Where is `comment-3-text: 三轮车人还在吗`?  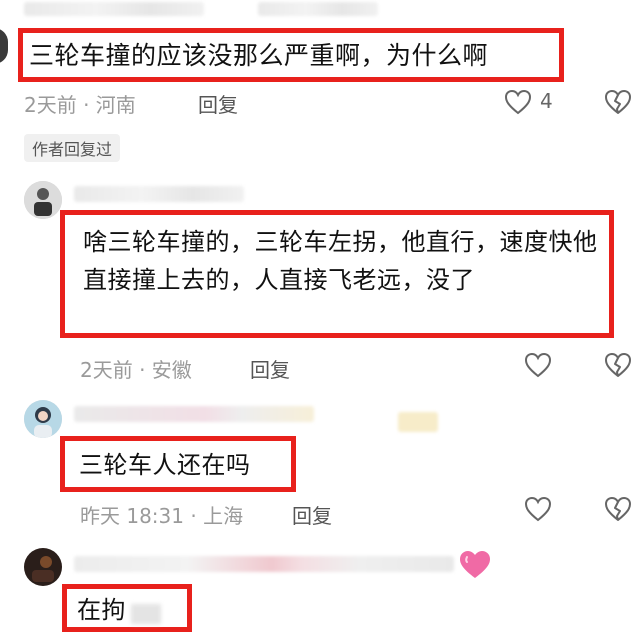 comment-3-text: 三轮车人还在吗 is located at coordinates (165, 465).